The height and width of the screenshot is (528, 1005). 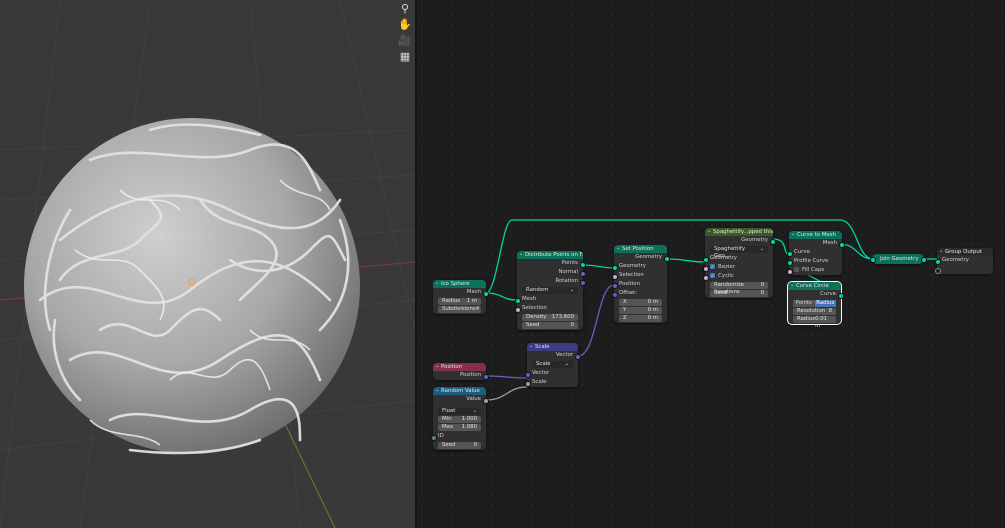 I want to click on viewport-navigation: ⚲ ✋ 🎥 ▦, so click(x=405, y=34).